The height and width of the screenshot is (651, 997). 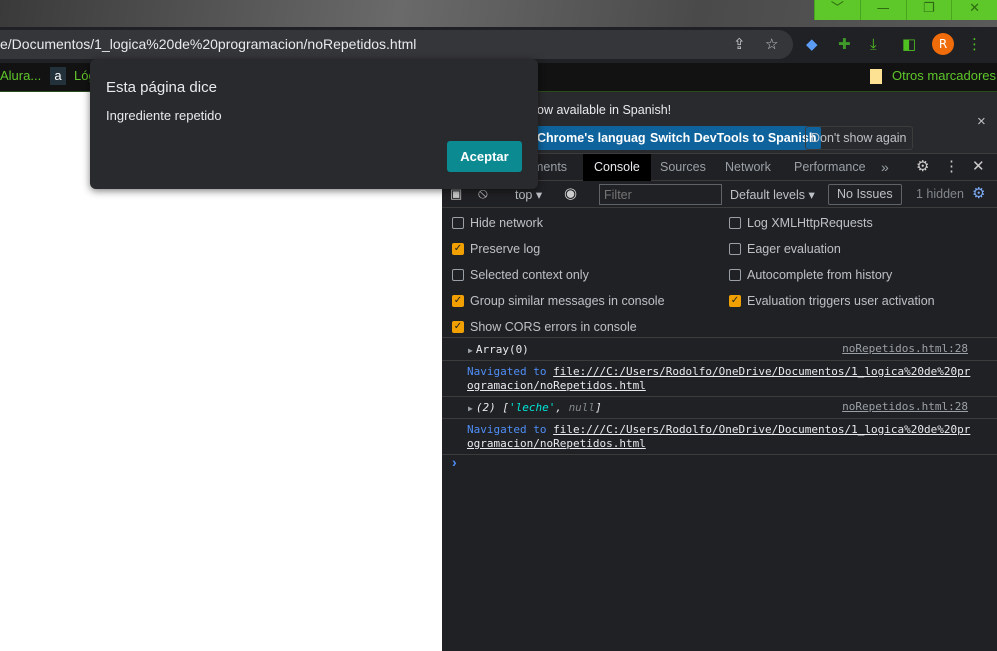 I want to click on console-message: ▶ Array(0) noRepetidos.html:28, so click(x=719, y=350).